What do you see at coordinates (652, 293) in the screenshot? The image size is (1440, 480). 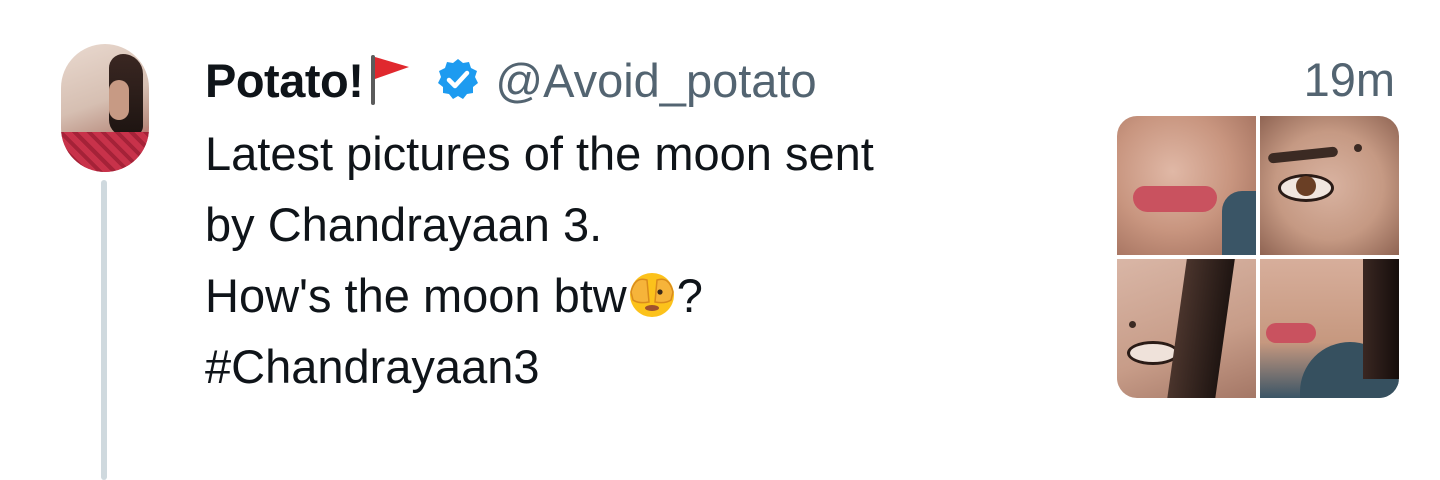 I see `face-with-peeking-eye-icon` at bounding box center [652, 293].